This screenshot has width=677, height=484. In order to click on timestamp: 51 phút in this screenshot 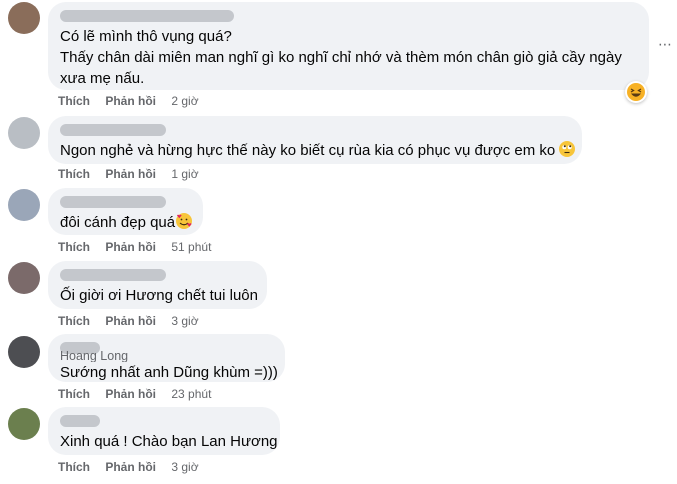, I will do `click(191, 247)`.